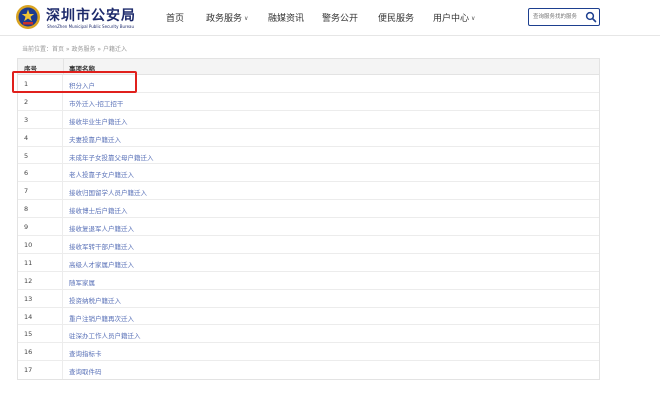 This screenshot has width=660, height=403. What do you see at coordinates (308, 137) in the screenshot?
I see `table-row: 4 夫妻投靠户籍迁入` at bounding box center [308, 137].